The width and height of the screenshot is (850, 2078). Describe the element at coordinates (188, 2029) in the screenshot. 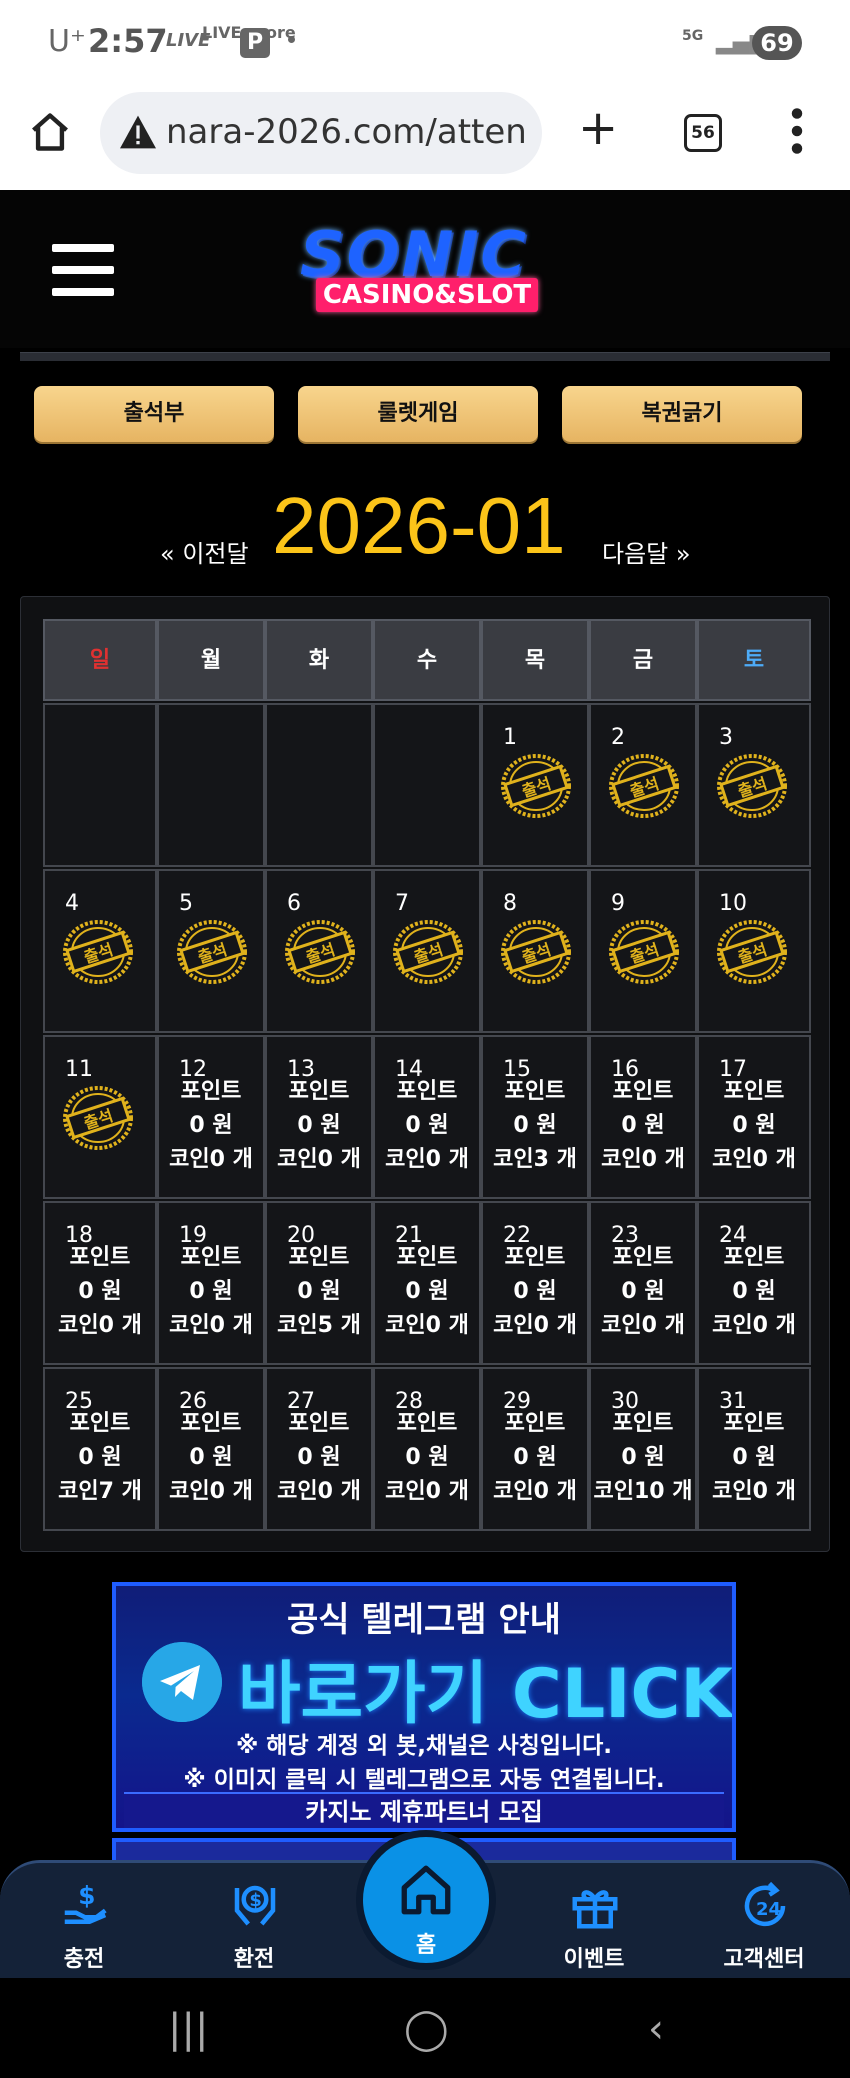

I see `recent-apps-icon: |||` at that location.